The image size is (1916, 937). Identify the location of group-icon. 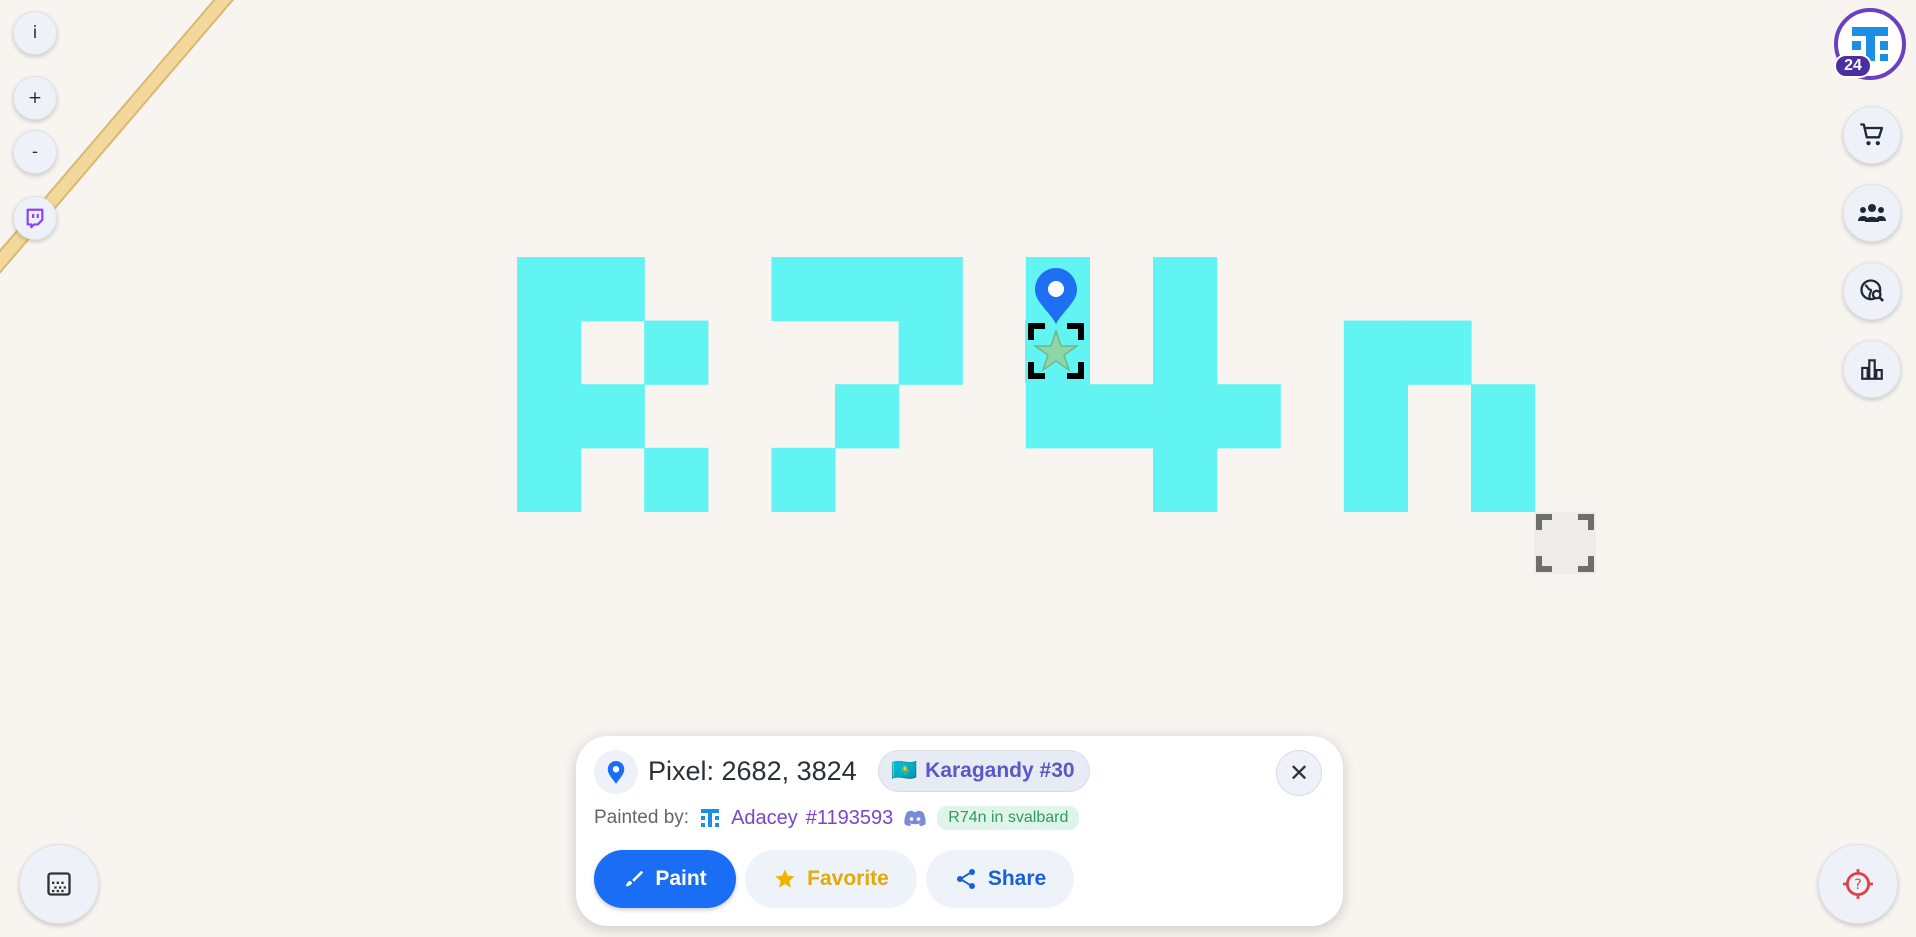
(1872, 213).